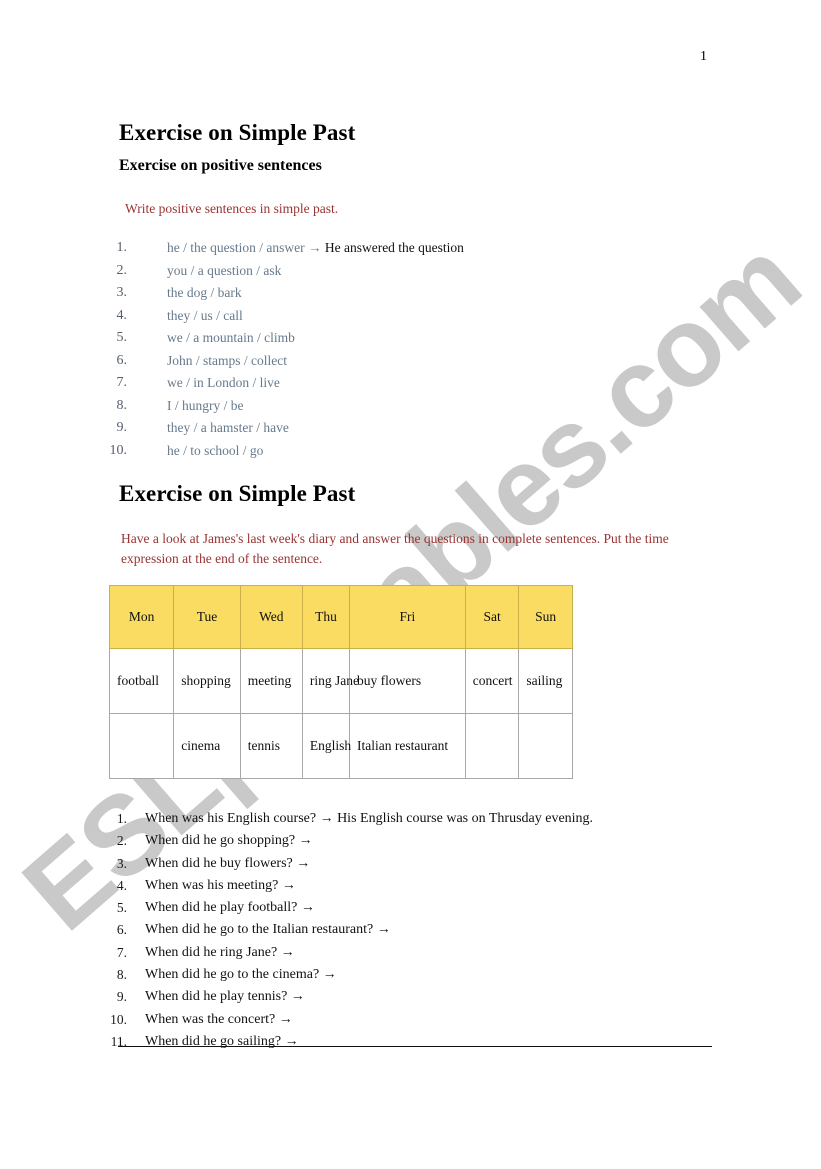  Describe the element at coordinates (219, 1019) in the screenshot. I see `question-text: When was the concert? →` at that location.